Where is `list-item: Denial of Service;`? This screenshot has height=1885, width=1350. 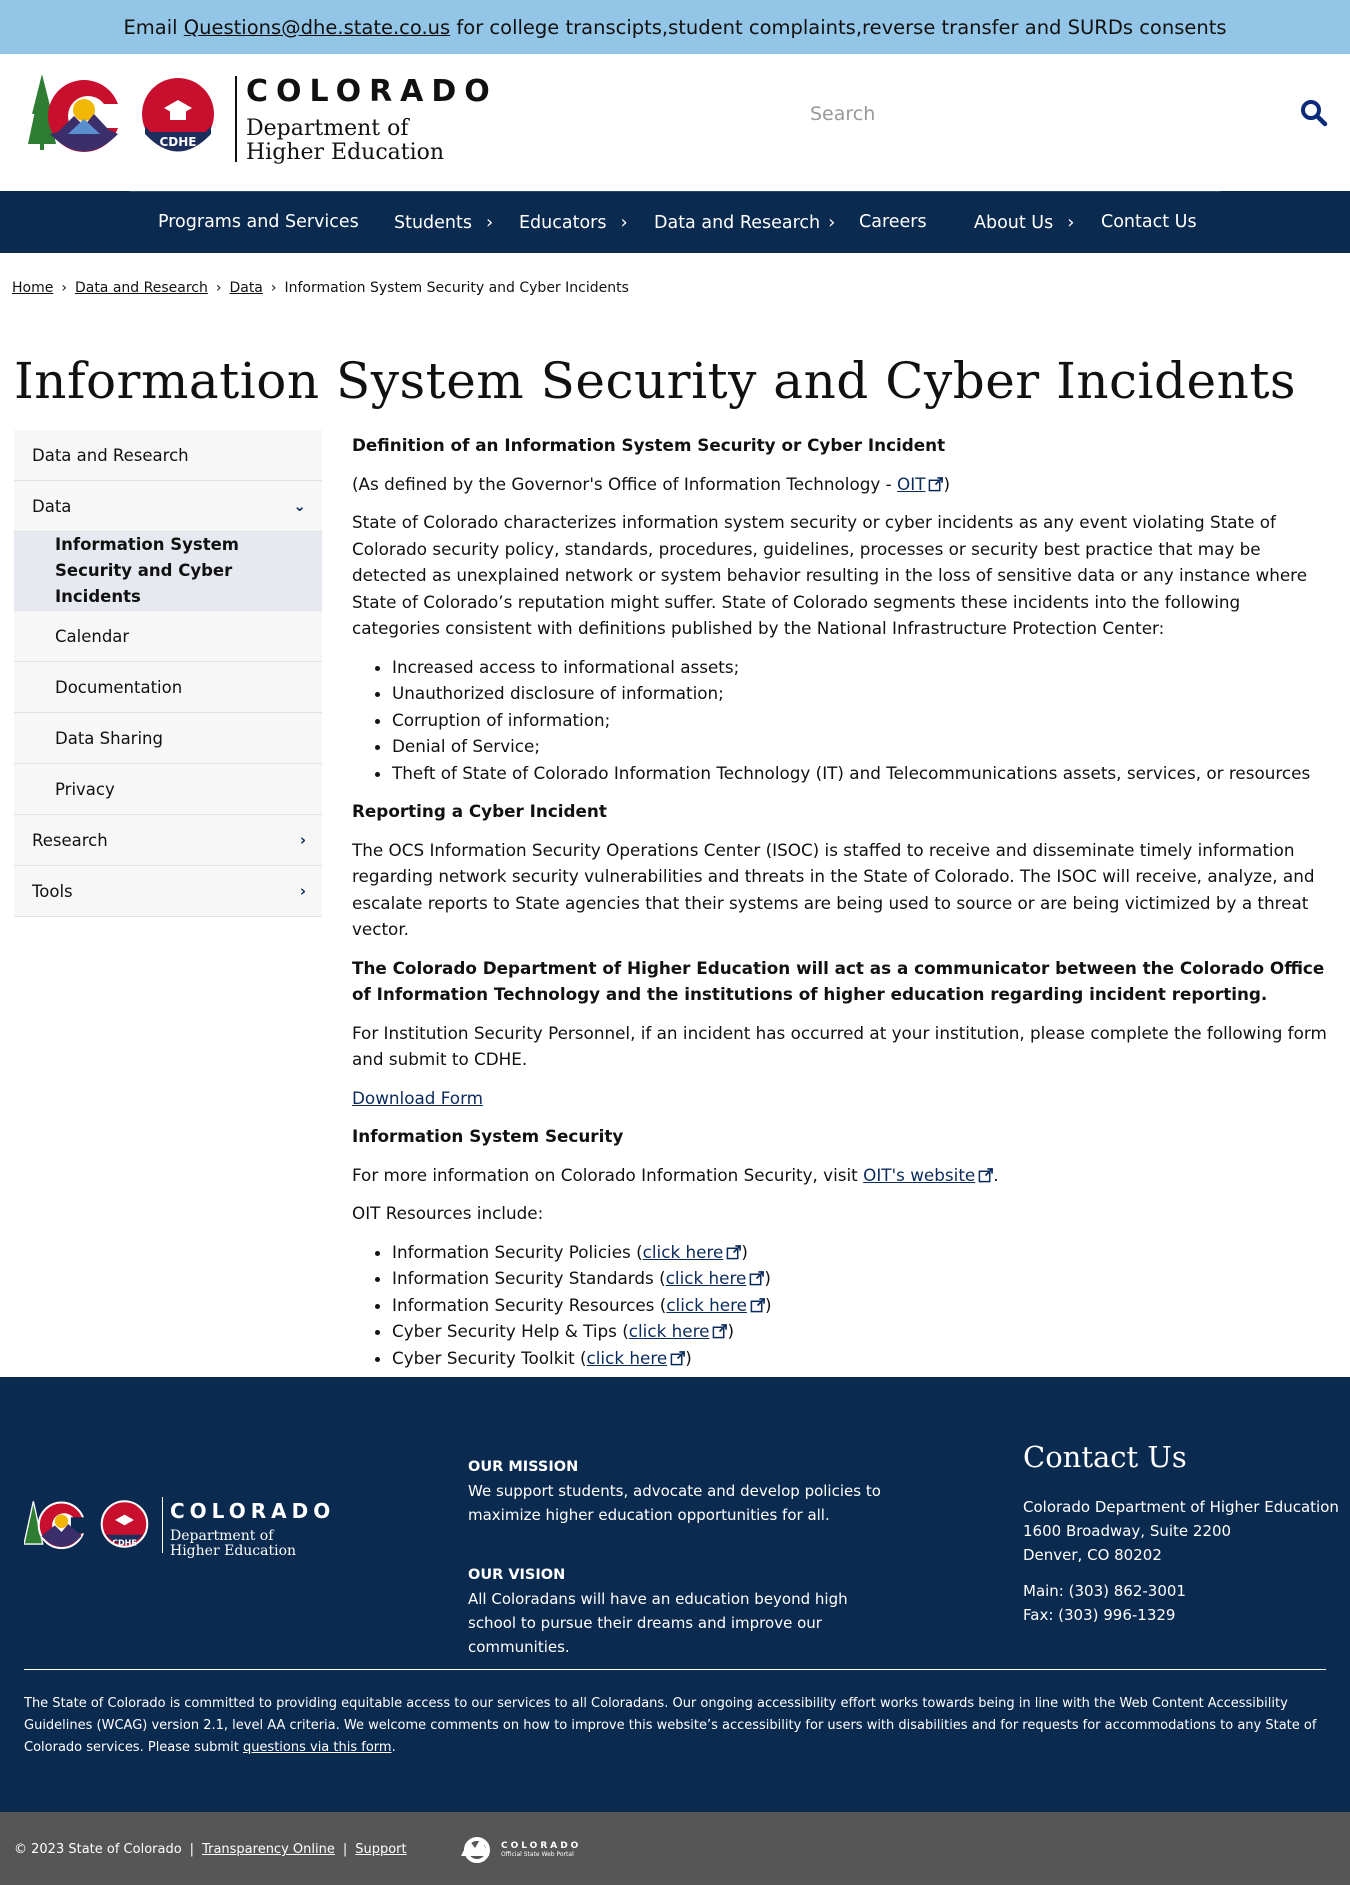
list-item: Denial of Service; is located at coordinates (862, 746).